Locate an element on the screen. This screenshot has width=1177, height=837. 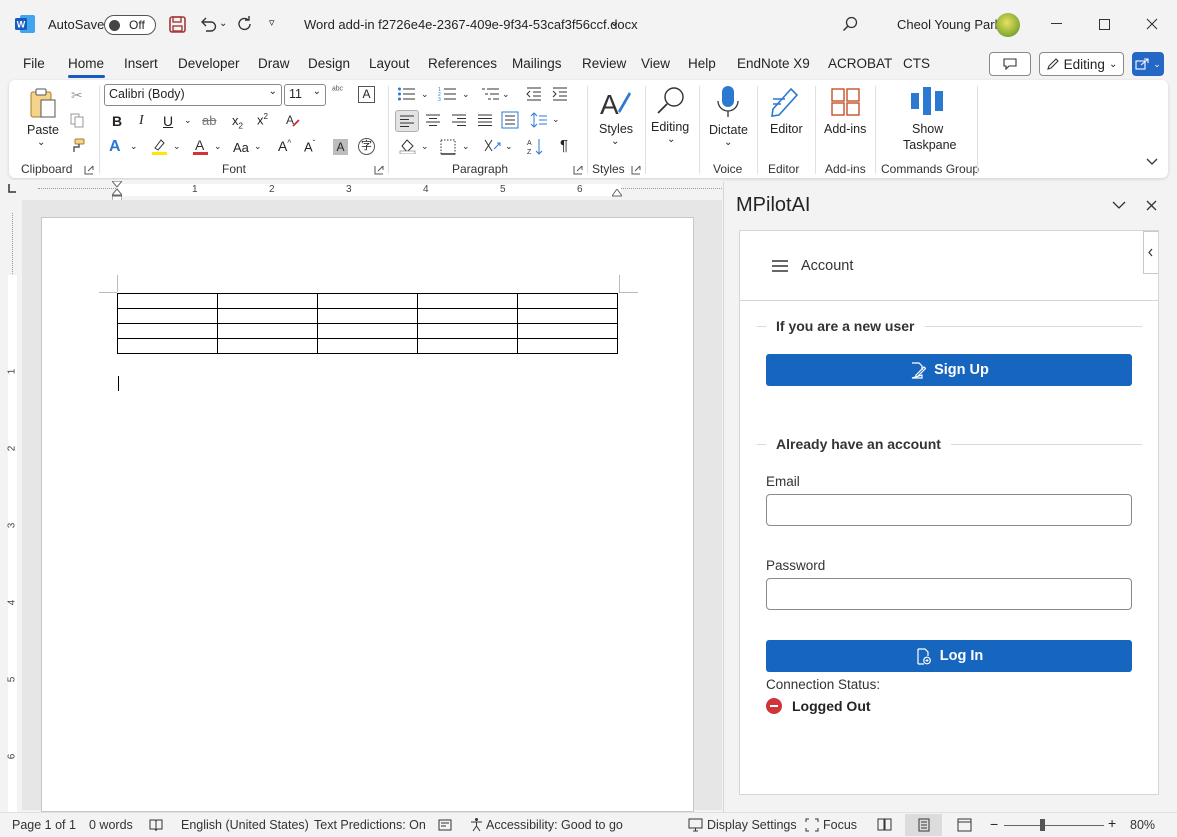
character-shading-icon: A is located at coordinates (340, 147).